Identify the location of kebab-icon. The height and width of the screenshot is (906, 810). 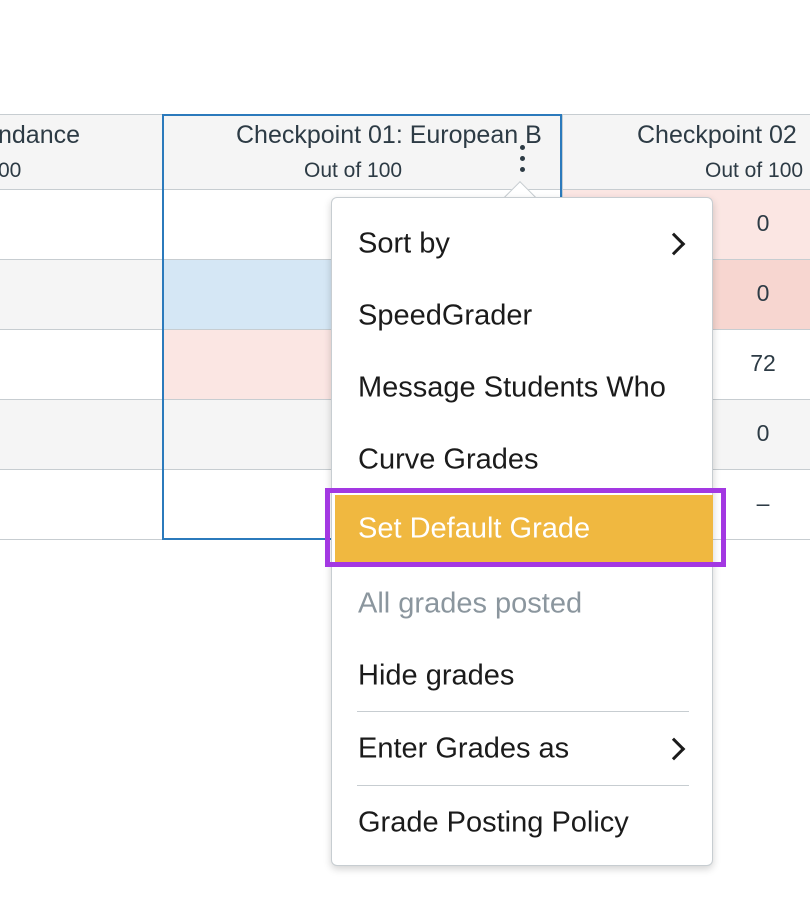
(522, 159).